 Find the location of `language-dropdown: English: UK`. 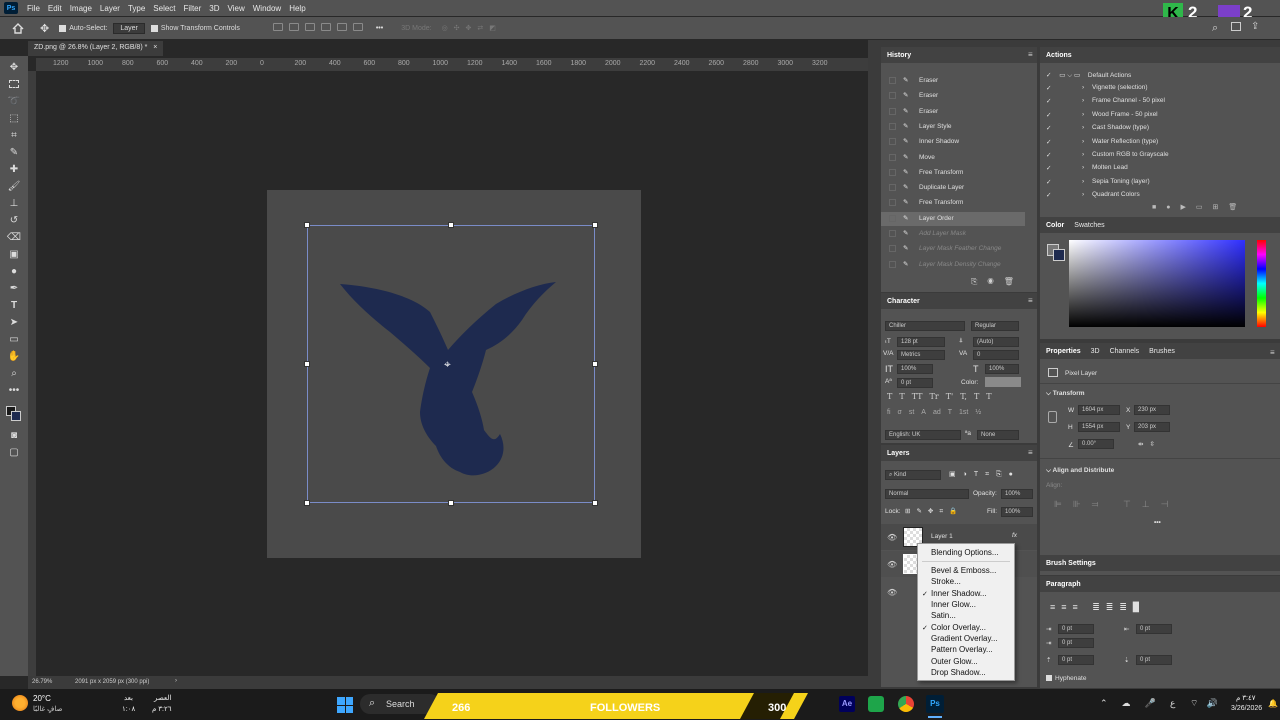

language-dropdown: English: UK is located at coordinates (923, 435).